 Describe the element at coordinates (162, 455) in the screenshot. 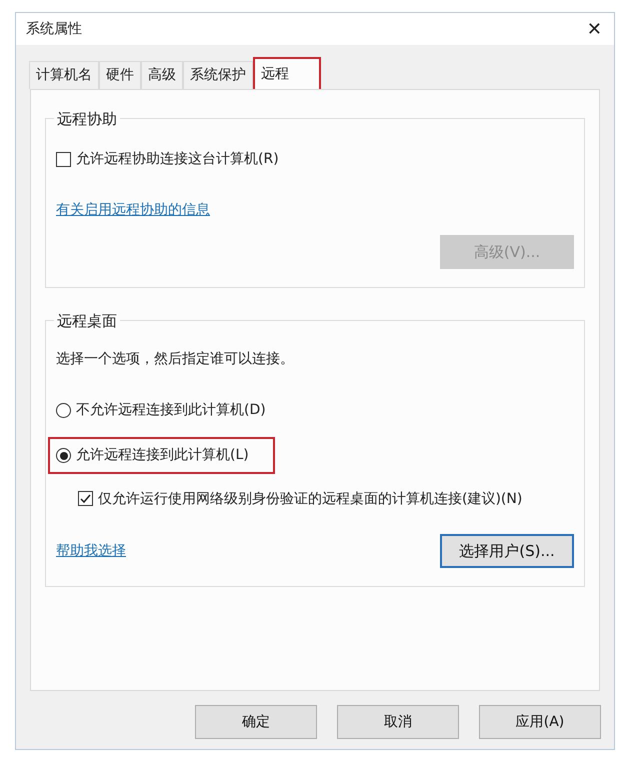

I see `radio-label: 允许远程连接到此计算机(L)` at that location.